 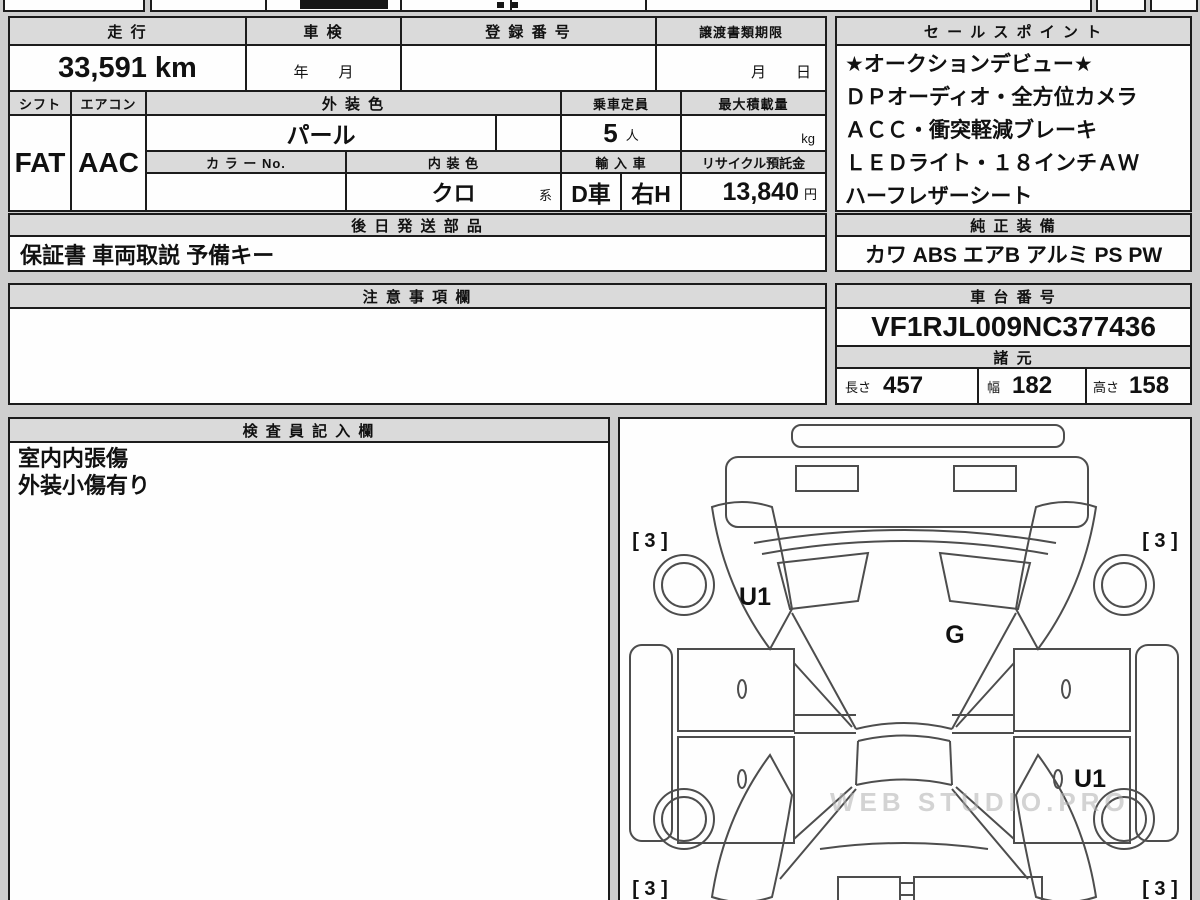 What do you see at coordinates (650, 541) in the screenshot?
I see `tire-depth-front-left: [ 3 ]` at bounding box center [650, 541].